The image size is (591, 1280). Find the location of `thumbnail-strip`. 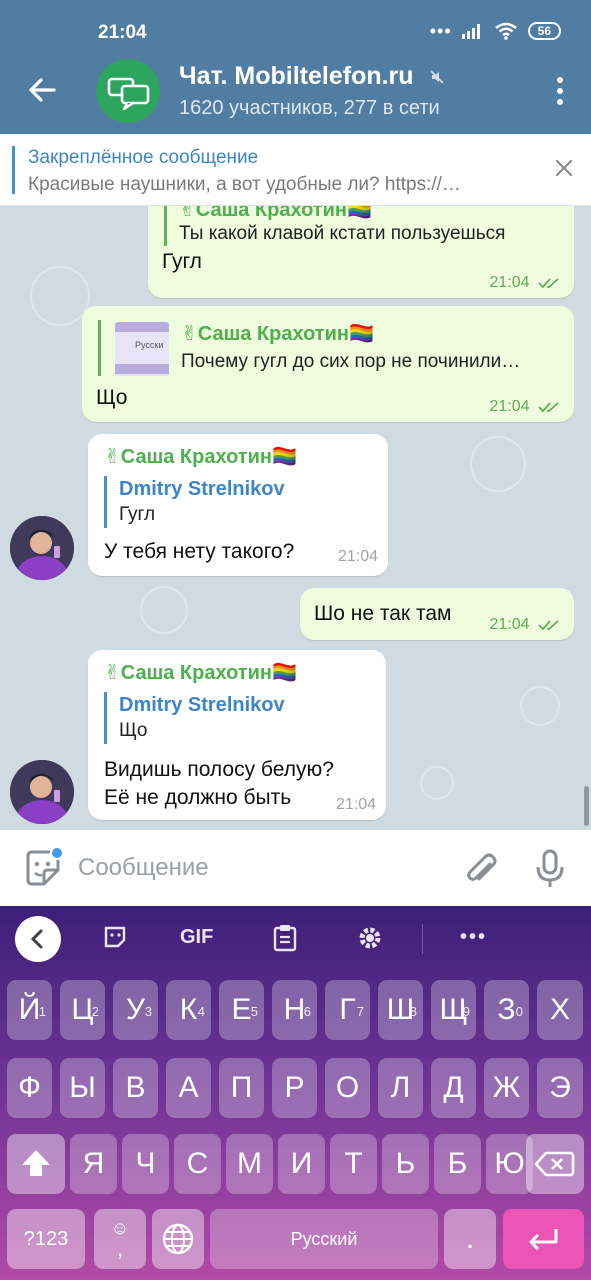

thumbnail-strip is located at coordinates (142, 327).